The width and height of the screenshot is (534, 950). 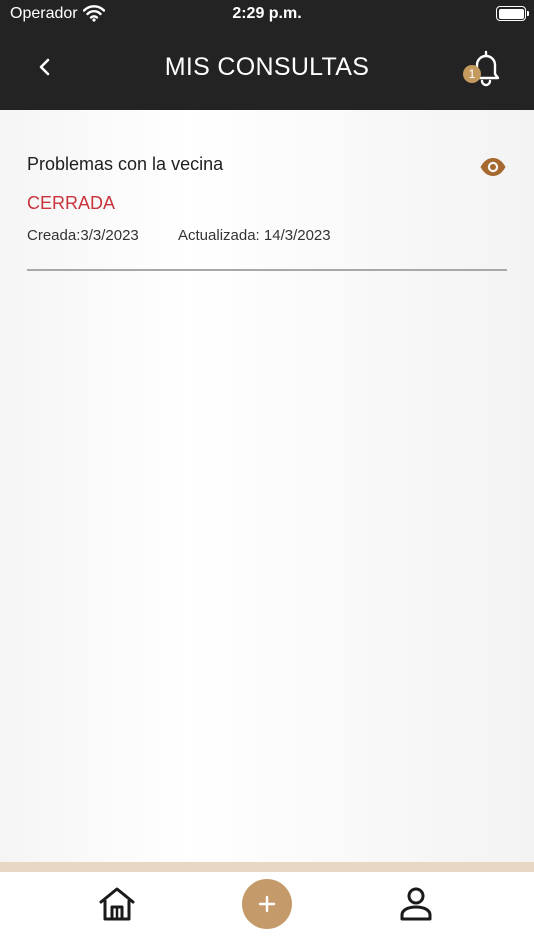 I want to click on top-bar: Operador 2:29 p.m. MIS CONSULTAS 1, so click(x=267, y=55).